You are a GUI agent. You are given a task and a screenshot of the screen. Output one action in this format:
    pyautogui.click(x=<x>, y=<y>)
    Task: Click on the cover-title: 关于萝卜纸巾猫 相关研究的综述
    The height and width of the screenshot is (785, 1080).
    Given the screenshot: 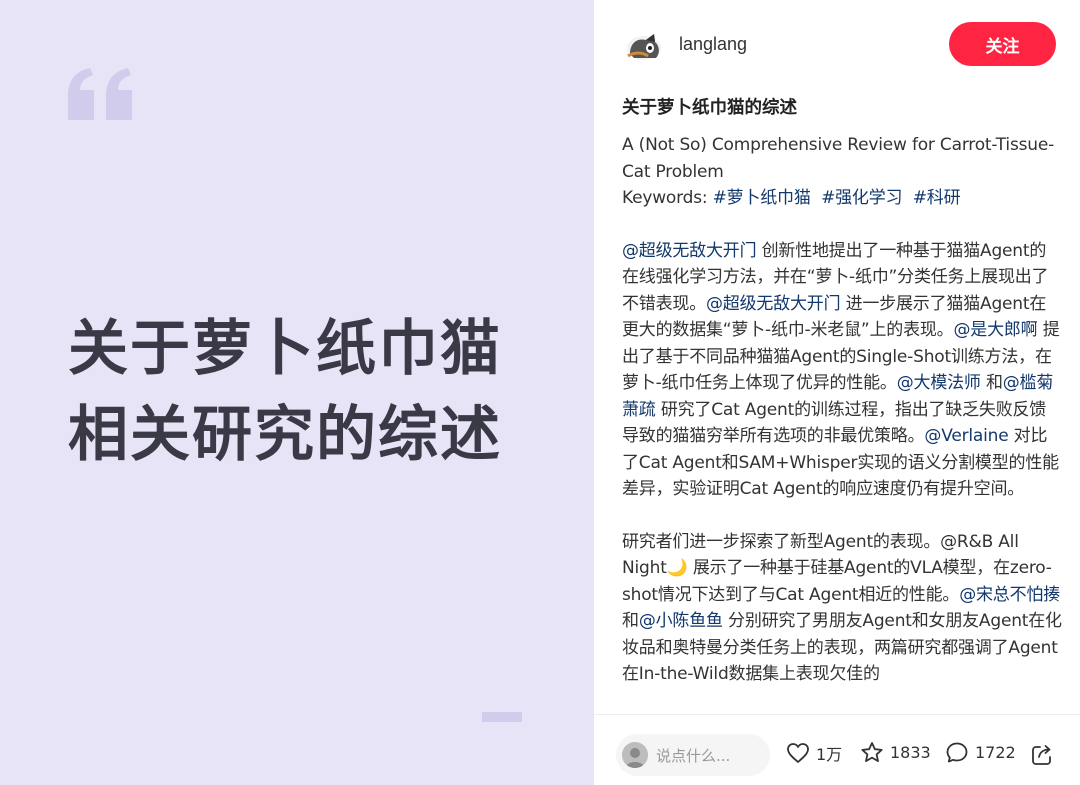 What is the action you would take?
    pyautogui.click(x=285, y=392)
    